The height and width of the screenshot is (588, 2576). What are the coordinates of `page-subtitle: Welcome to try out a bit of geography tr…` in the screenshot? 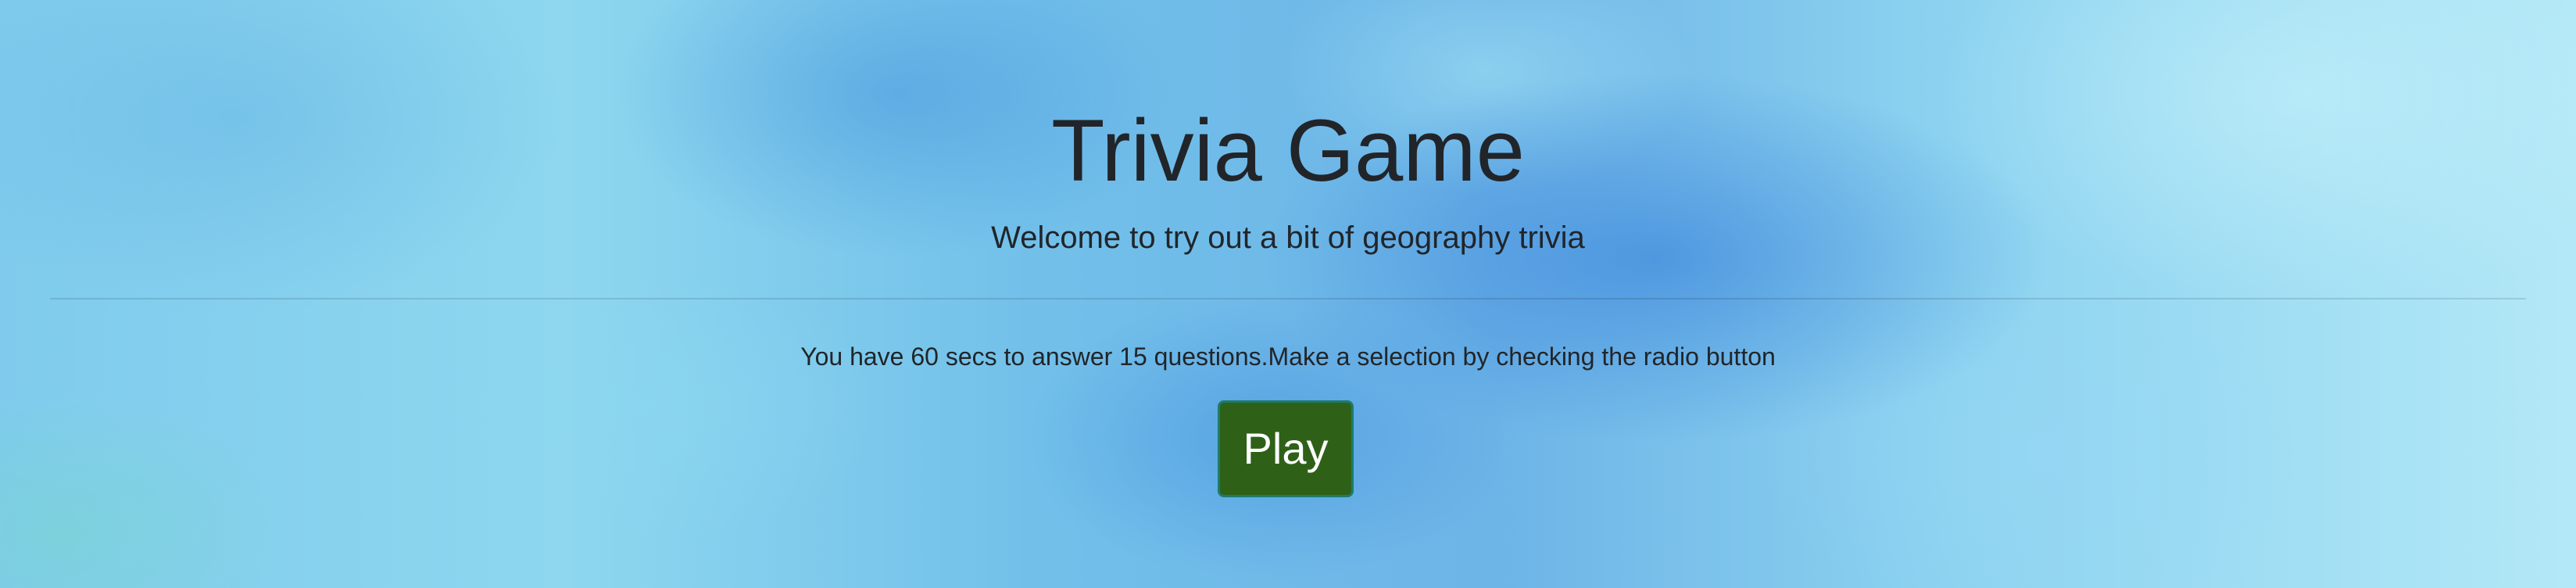 It's located at (1288, 237).